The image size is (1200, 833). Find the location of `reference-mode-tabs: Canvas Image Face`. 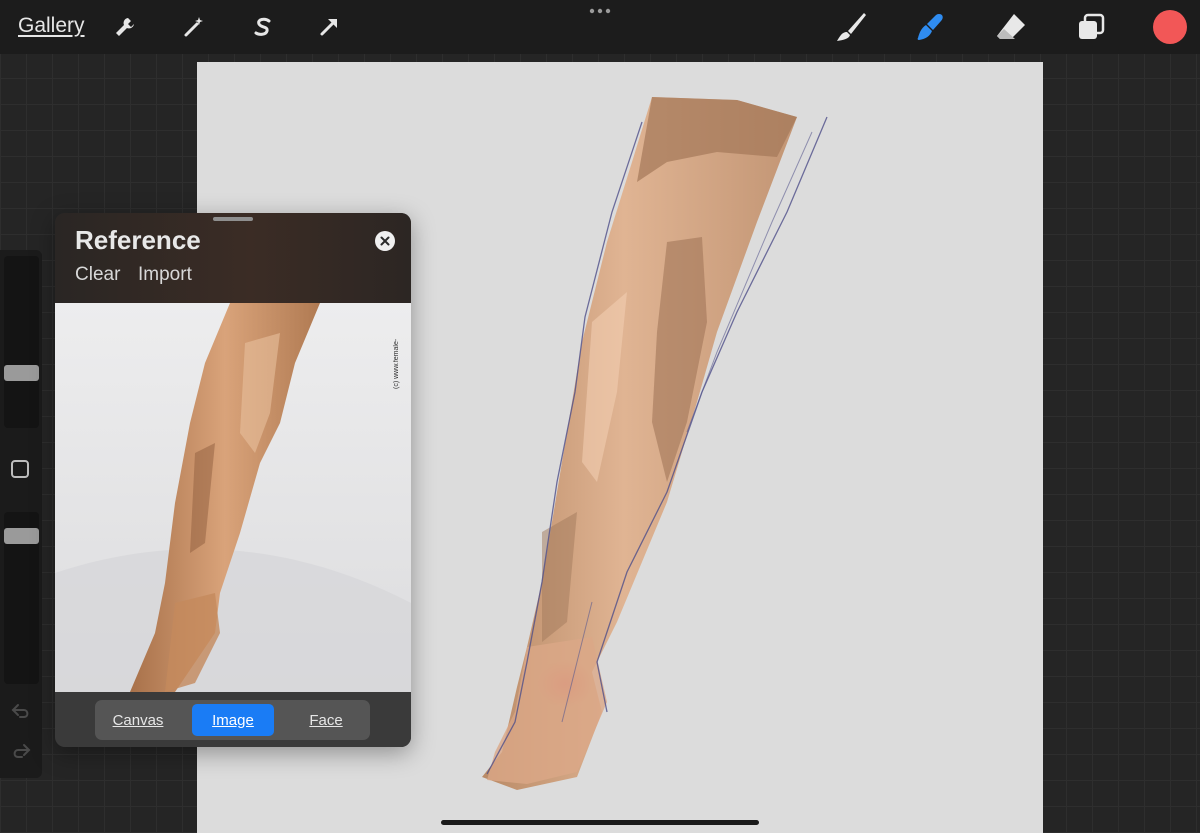

reference-mode-tabs: Canvas Image Face is located at coordinates (232, 720).